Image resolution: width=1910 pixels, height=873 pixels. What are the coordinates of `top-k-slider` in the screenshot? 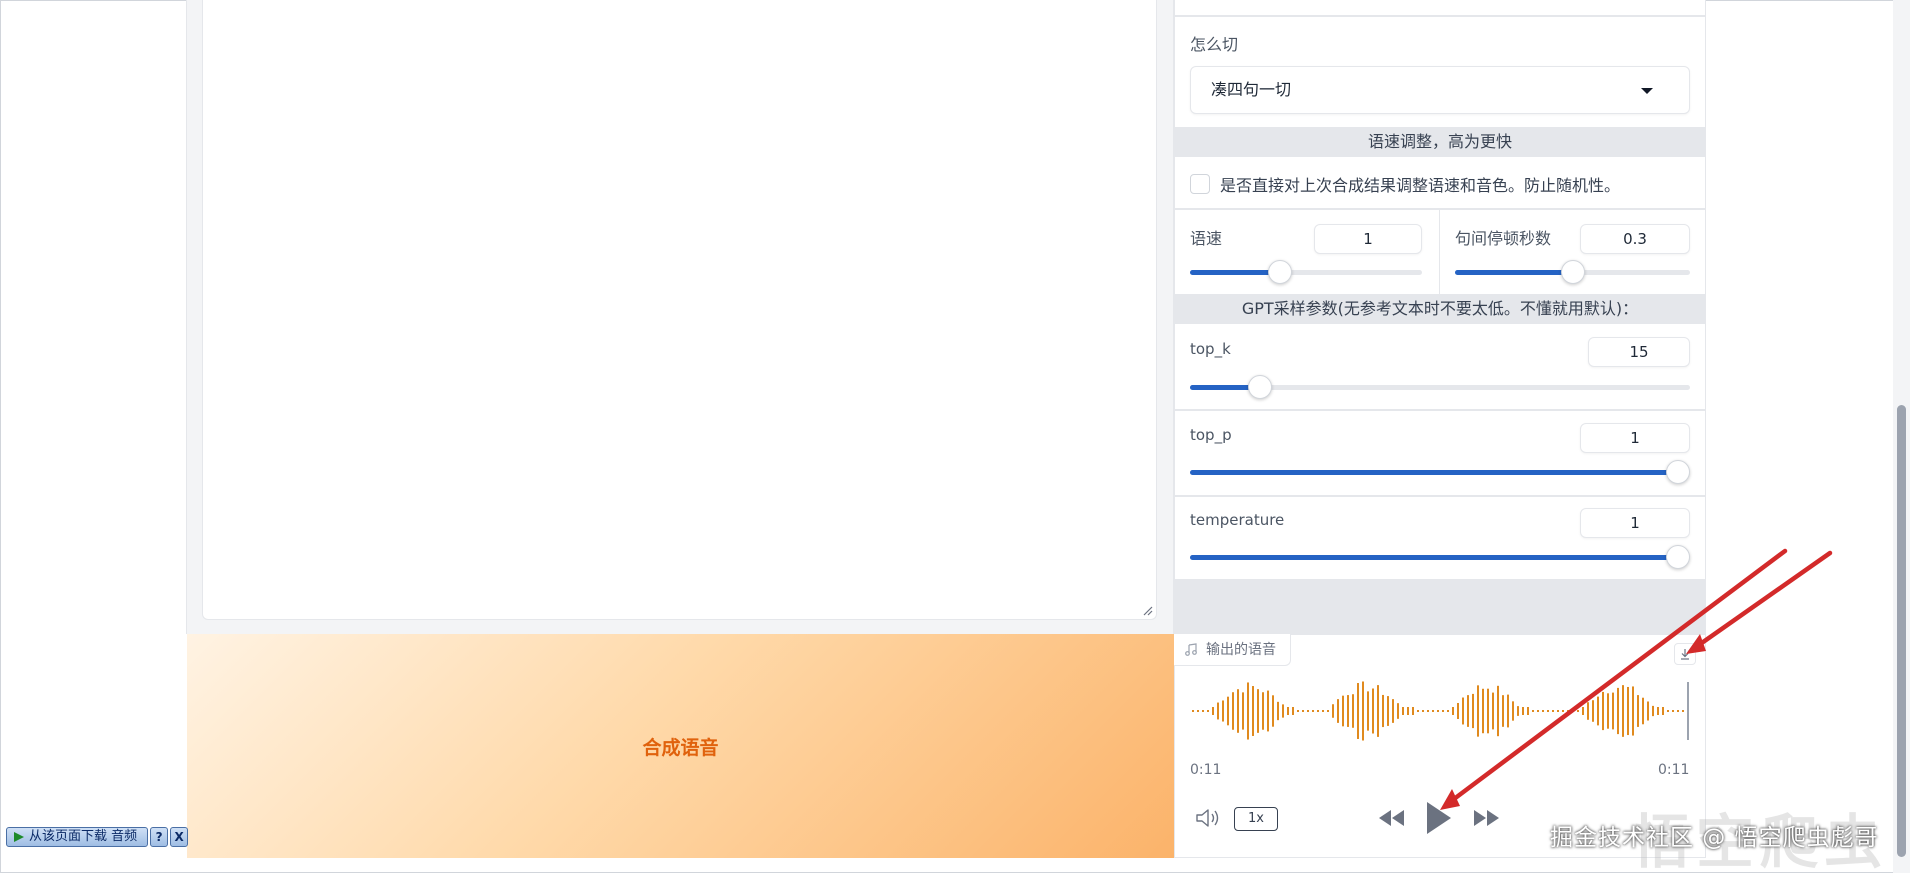 It's located at (1440, 387).